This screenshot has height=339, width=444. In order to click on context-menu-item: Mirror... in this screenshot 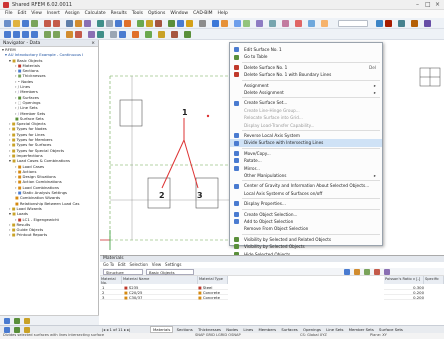, I will do `click(306, 168)`.